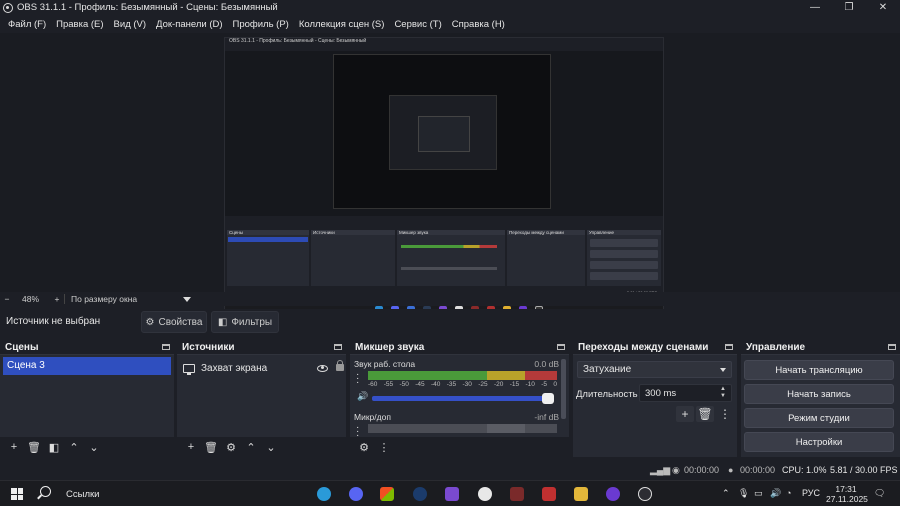 The height and width of the screenshot is (506, 900). Describe the element at coordinates (685, 393) in the screenshot. I see `duration-input: 300 ms ▲ ▼` at that location.